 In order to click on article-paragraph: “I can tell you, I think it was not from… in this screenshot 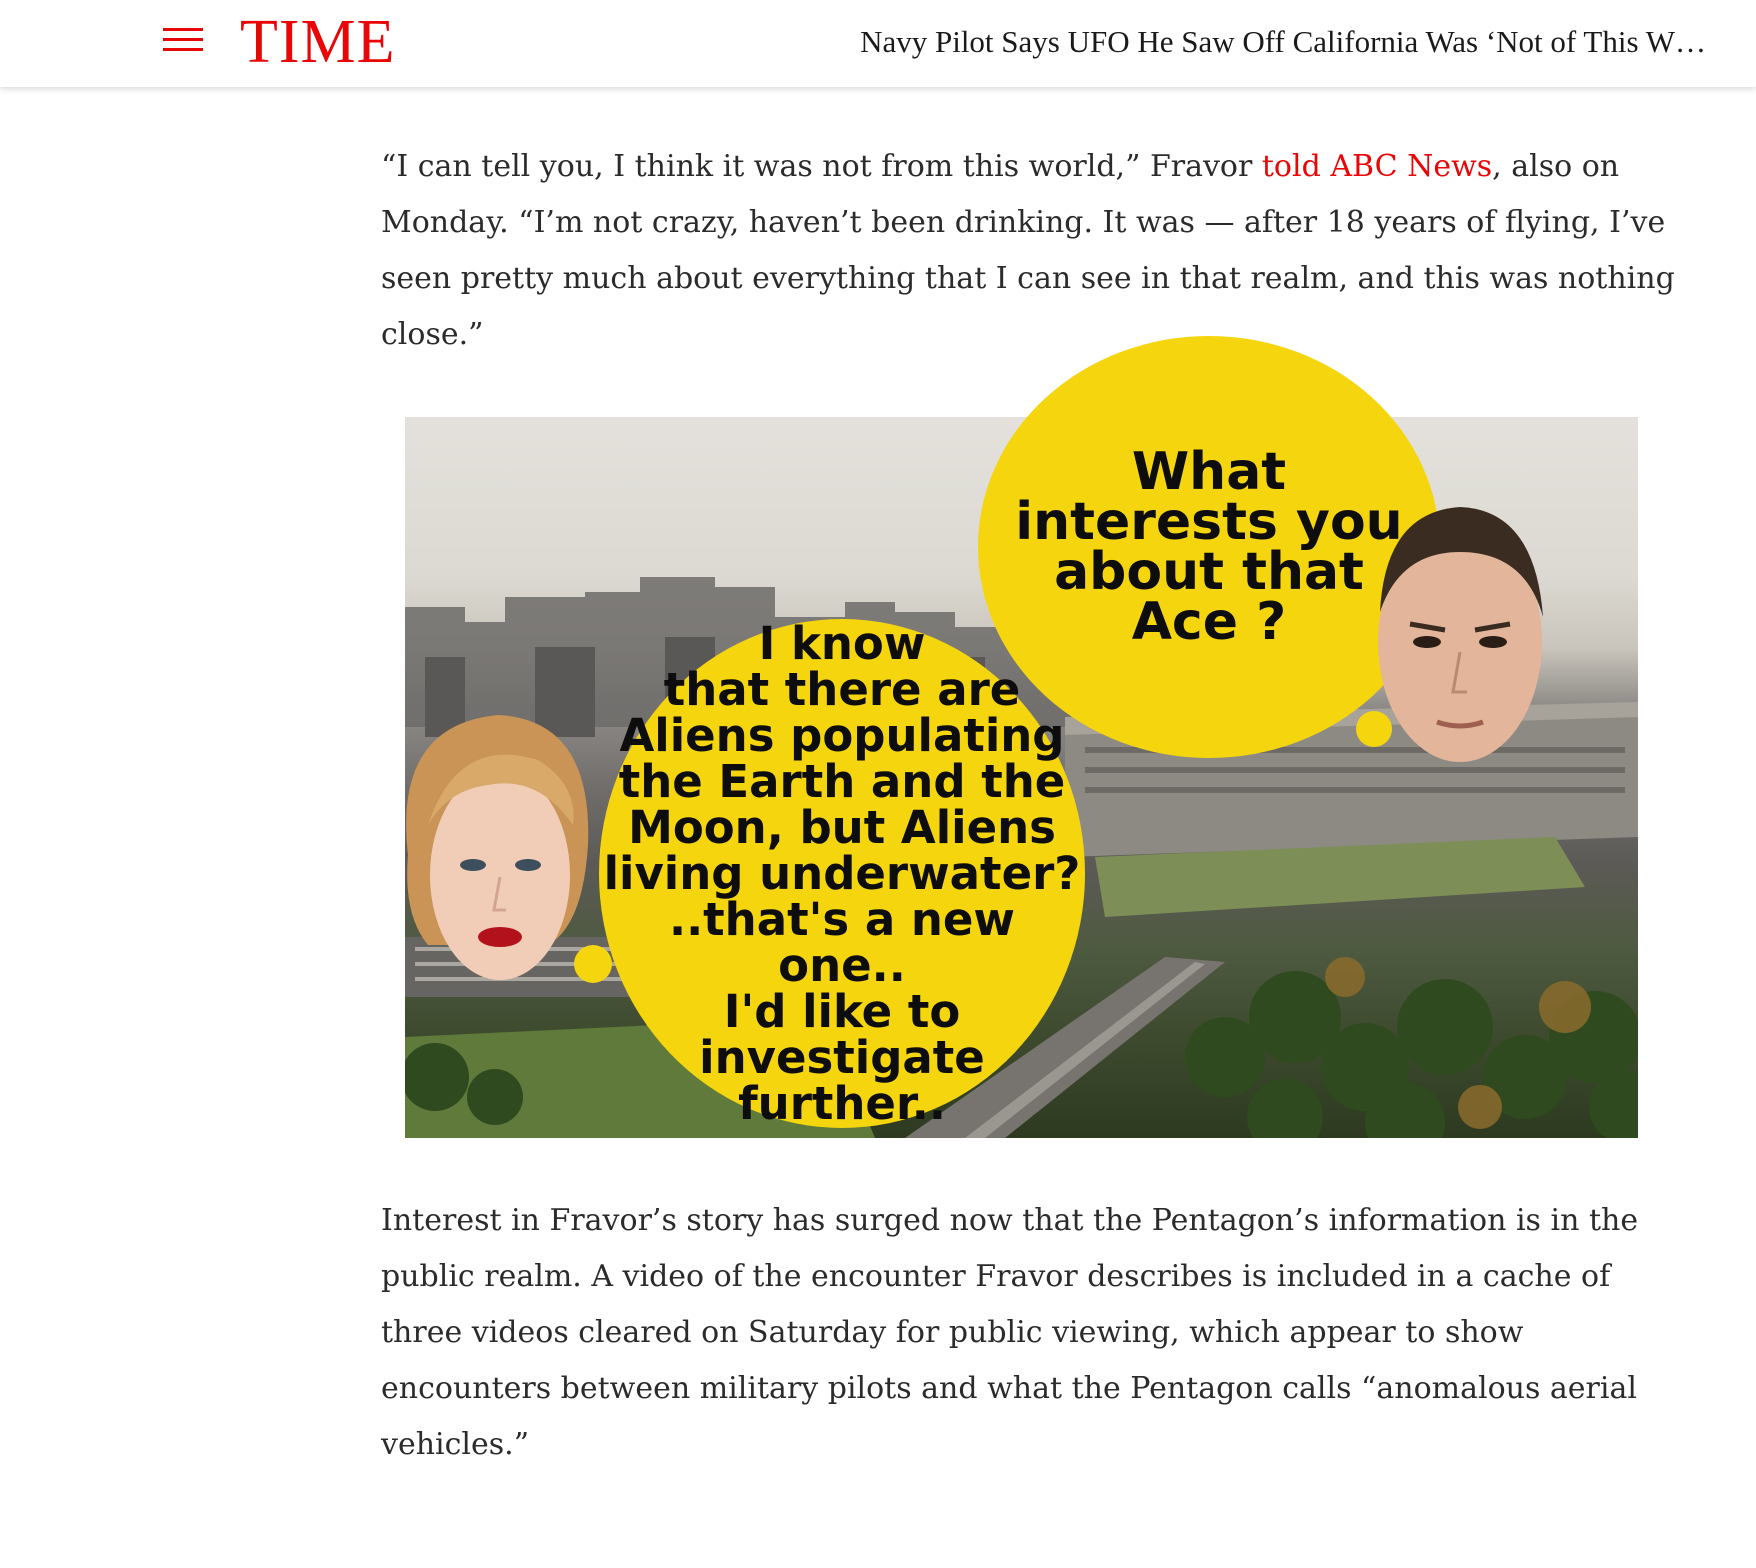, I will do `click(1031, 251)`.